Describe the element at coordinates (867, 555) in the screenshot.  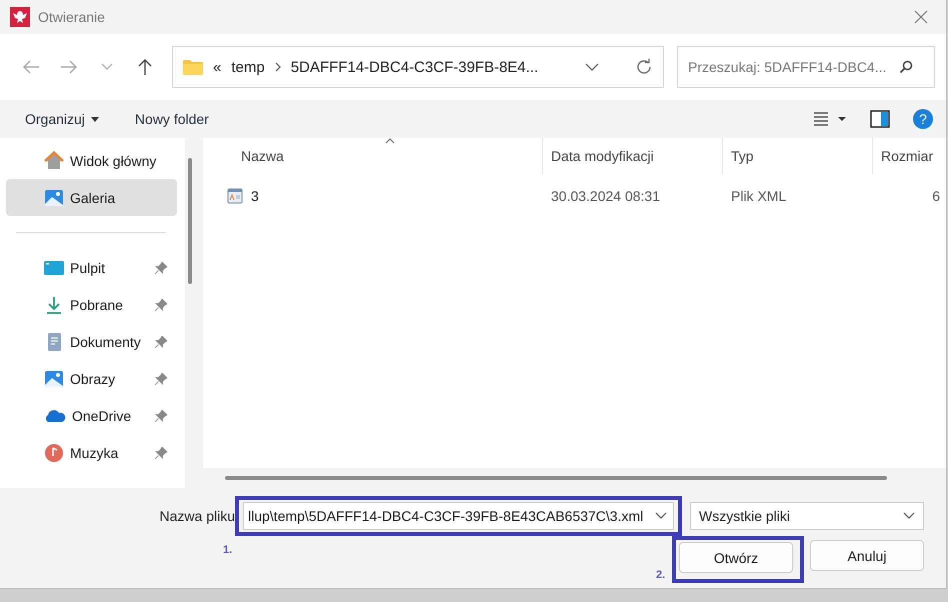
I see `cancel-button: Anuluj` at that location.